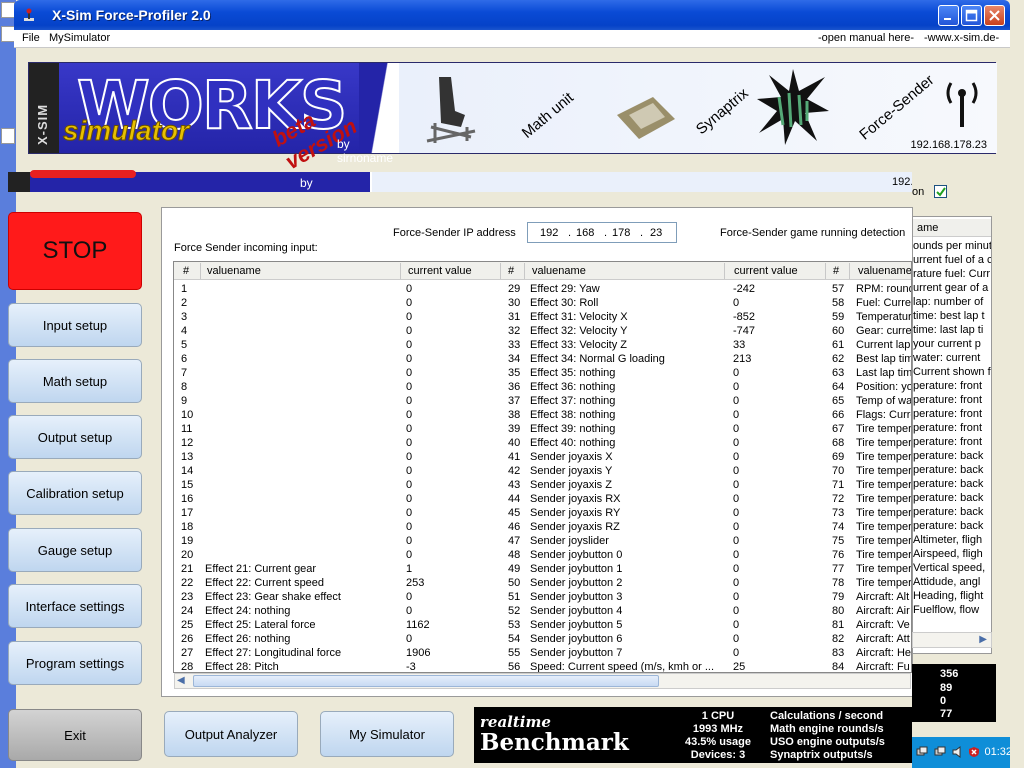  I want to click on title-bar: X-Sim Force-Profiler 2.0, so click(512, 15).